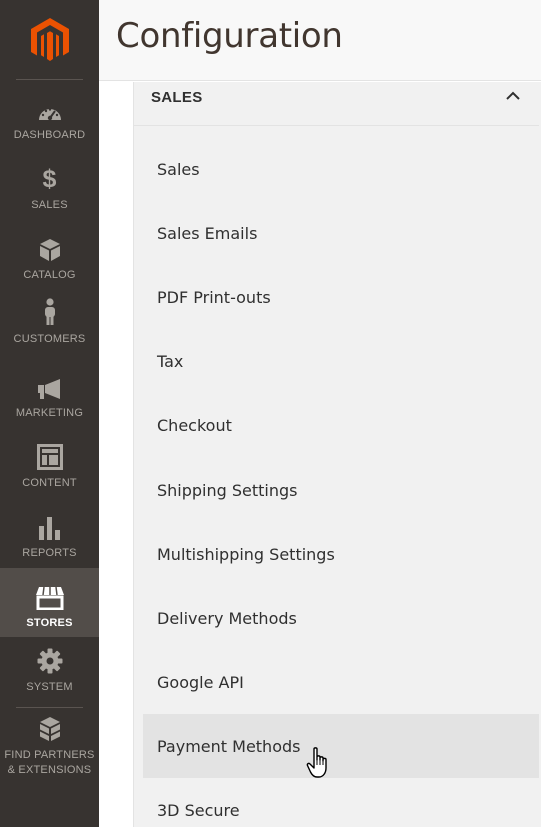 The image size is (541, 827). Describe the element at coordinates (49, 135) in the screenshot. I see `nav-label: DASHBOARD` at that location.